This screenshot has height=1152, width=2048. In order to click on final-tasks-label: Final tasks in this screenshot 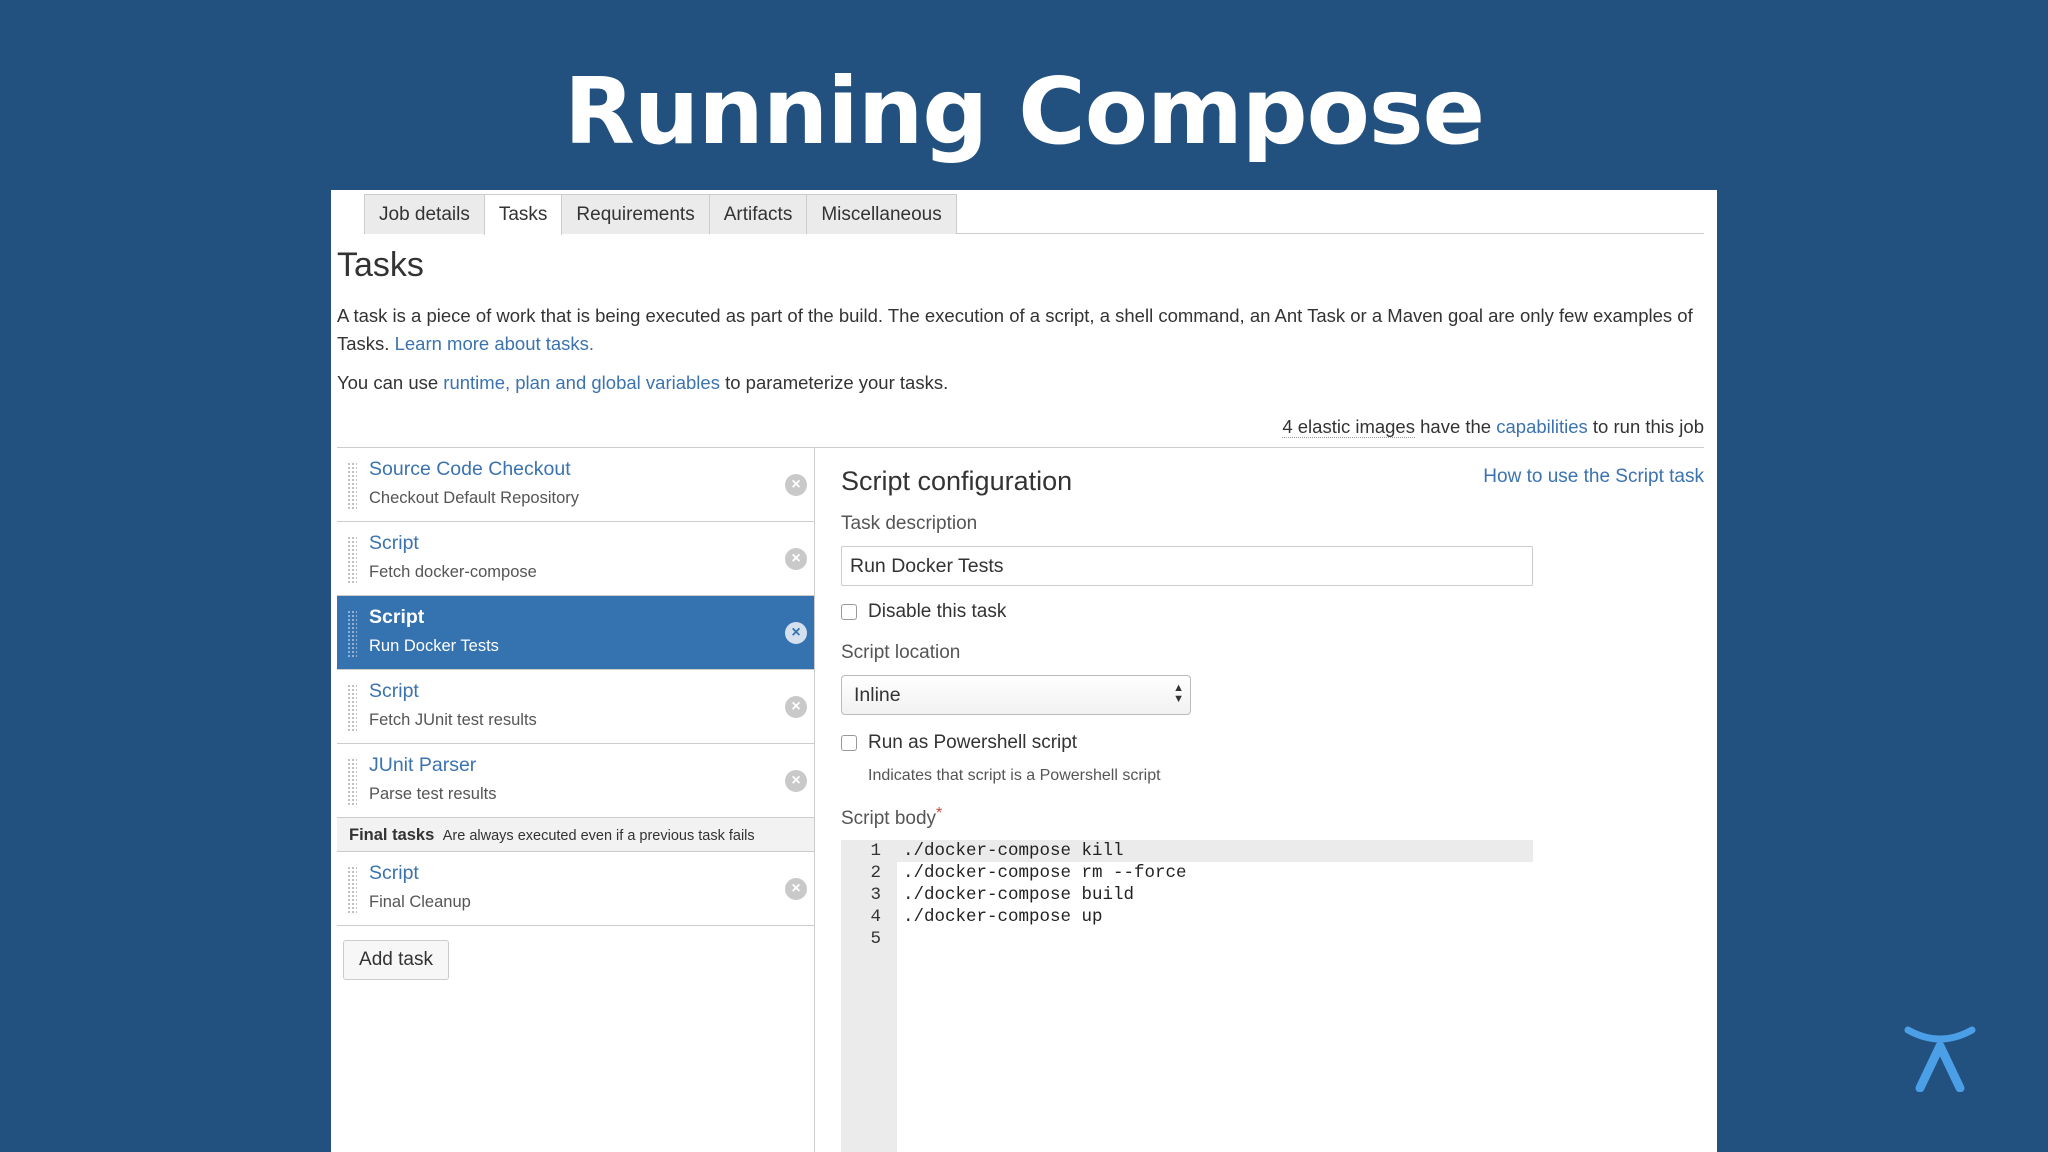, I will do `click(392, 835)`.